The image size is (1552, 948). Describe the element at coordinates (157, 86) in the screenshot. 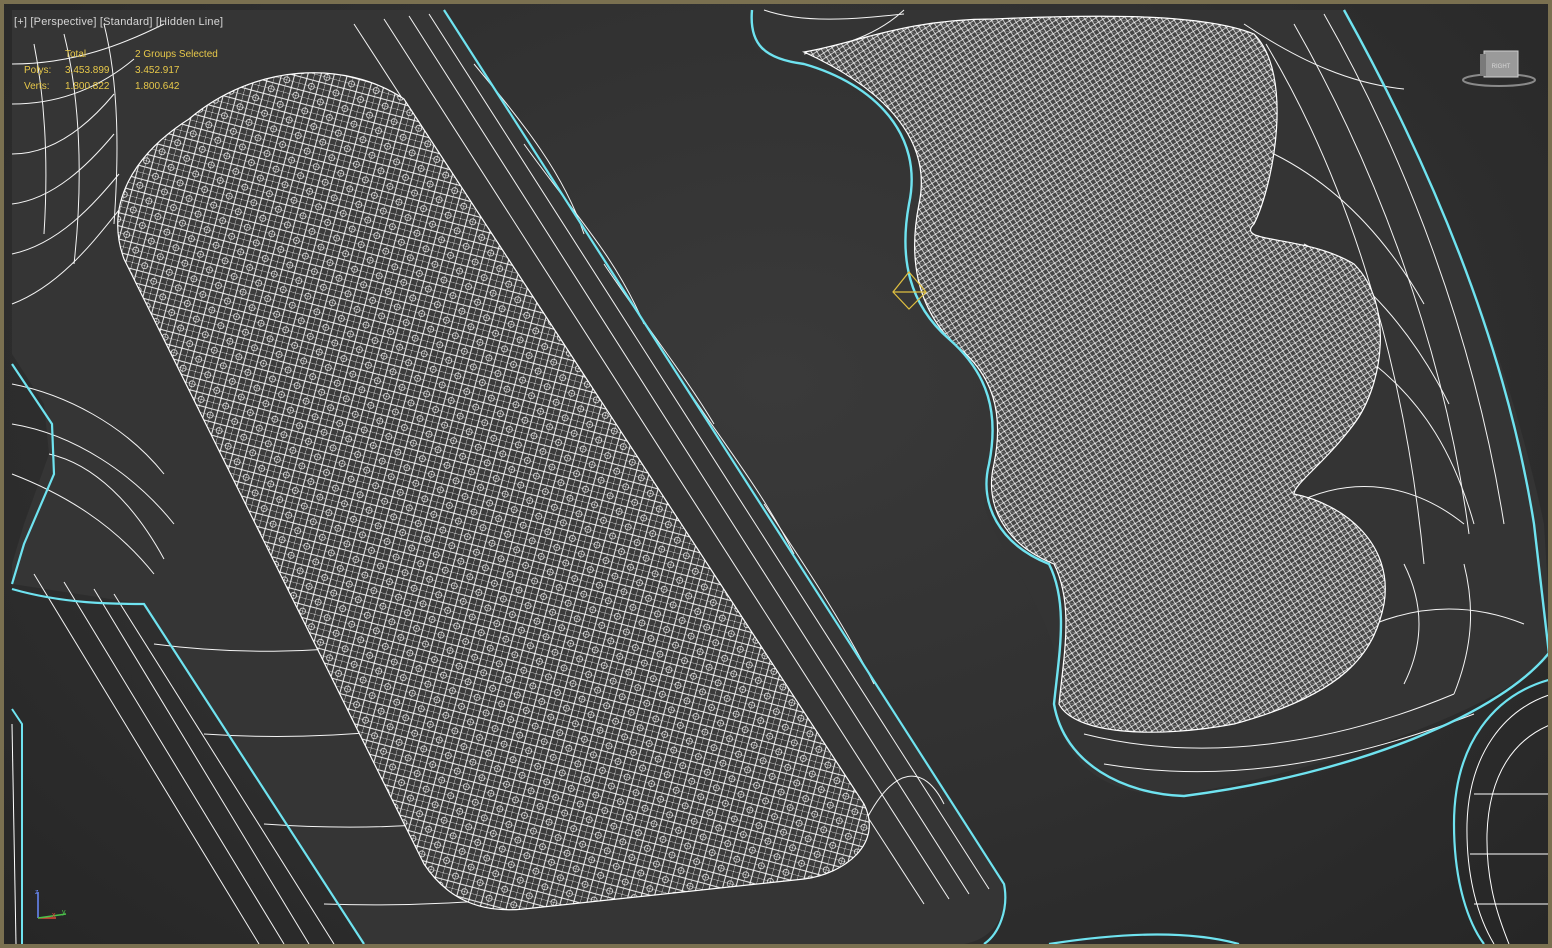

I see `stats-verts-selected: 1.800.642` at that location.